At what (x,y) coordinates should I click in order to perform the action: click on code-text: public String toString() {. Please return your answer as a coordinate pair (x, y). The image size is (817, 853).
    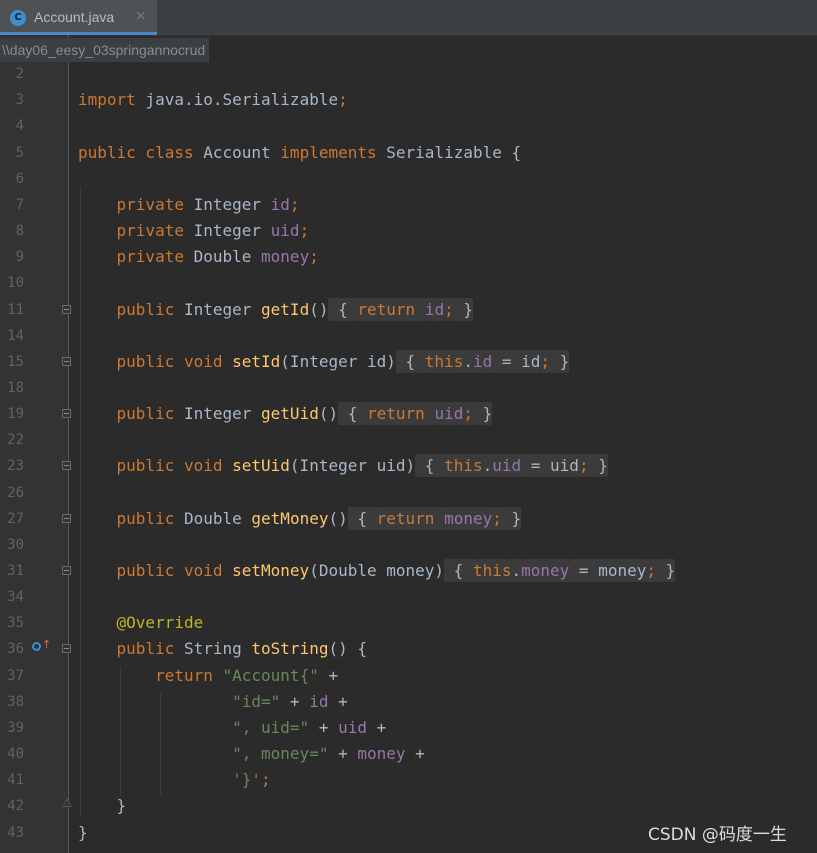
    Looking at the image, I should click on (222, 649).